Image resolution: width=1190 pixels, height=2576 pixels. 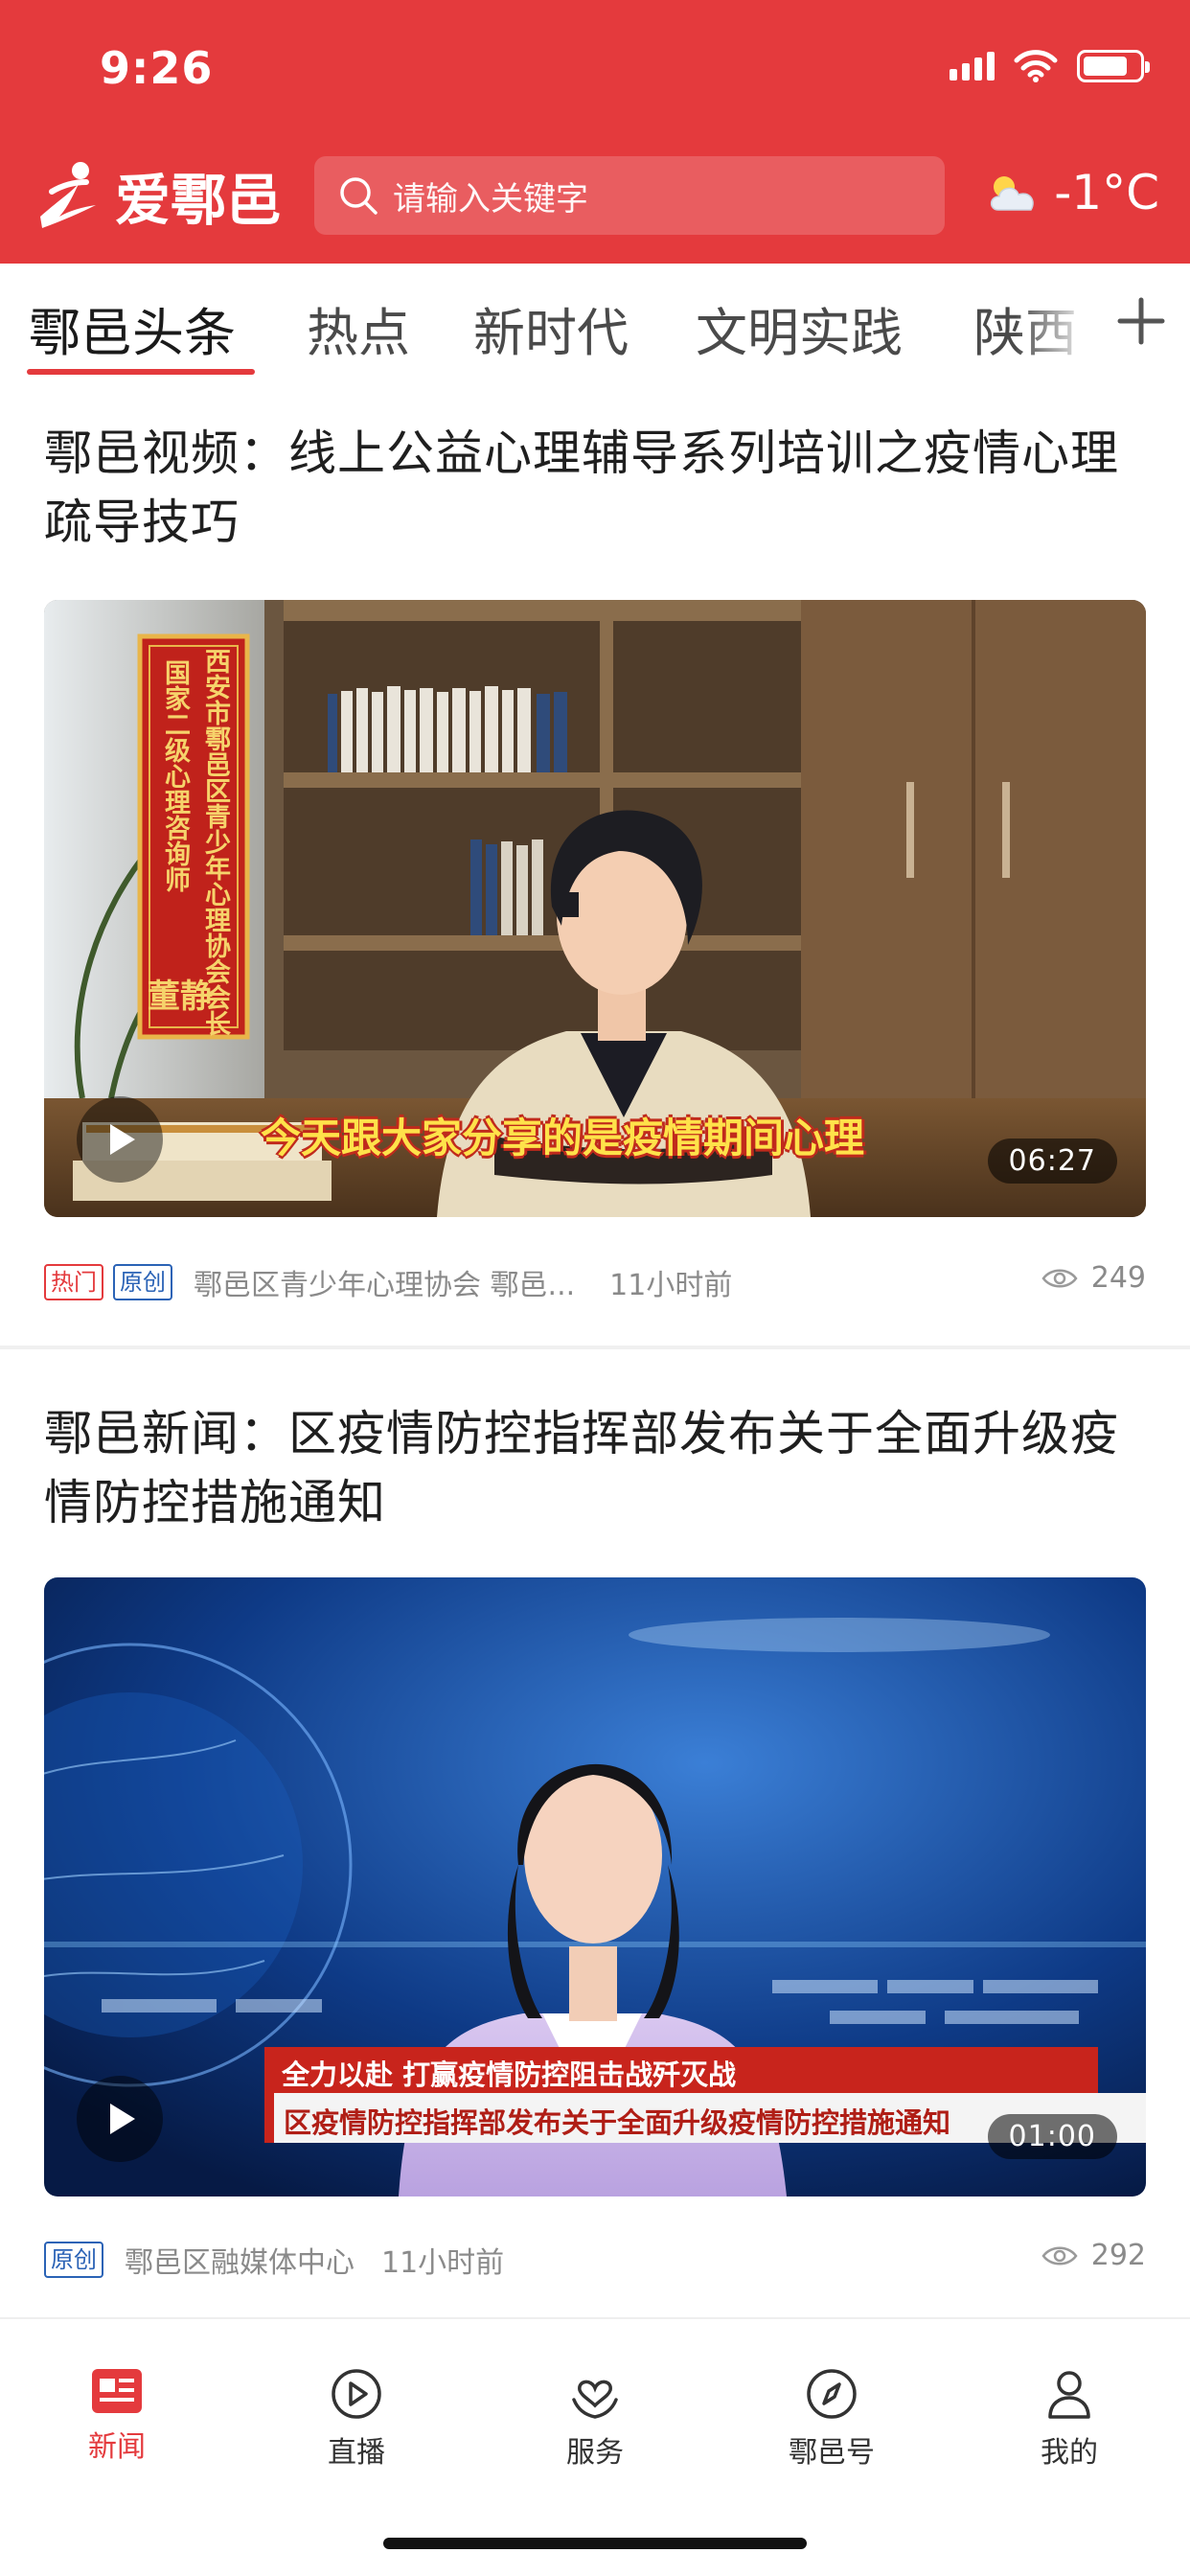 I want to click on name-banner-line-2: 国家二级心理咨询师, so click(x=175, y=775).